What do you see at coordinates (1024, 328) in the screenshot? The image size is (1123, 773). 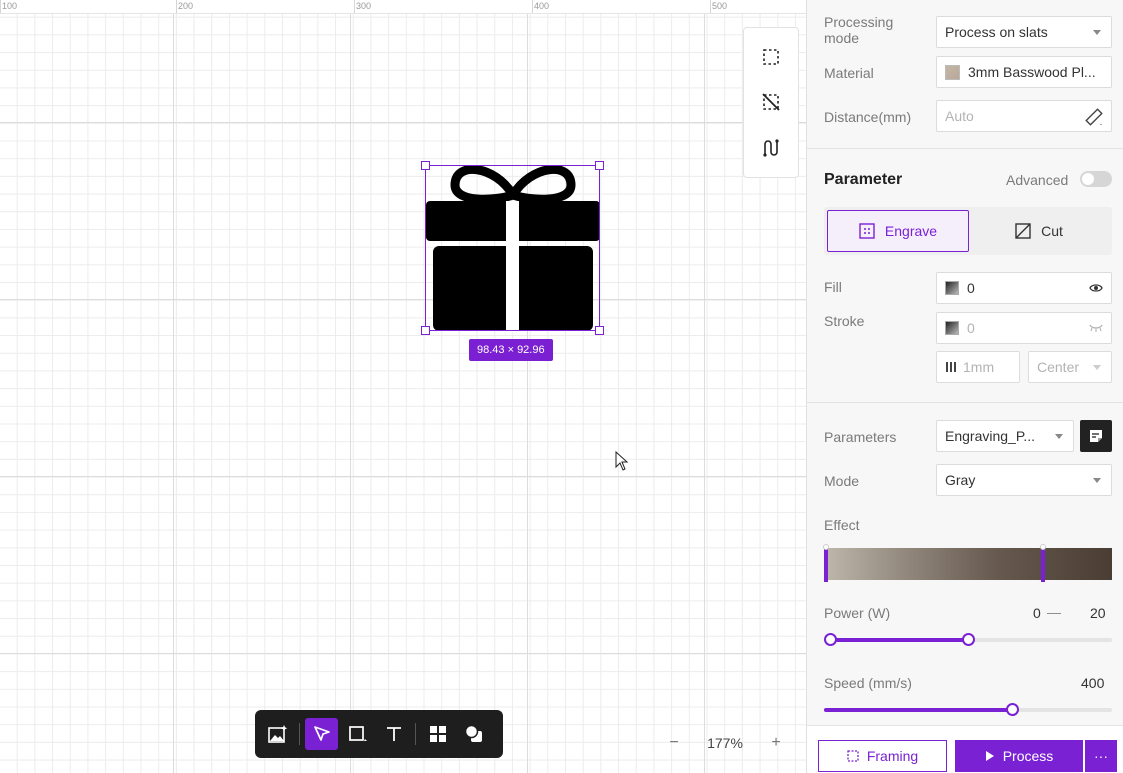 I see `stroke-input: 0` at bounding box center [1024, 328].